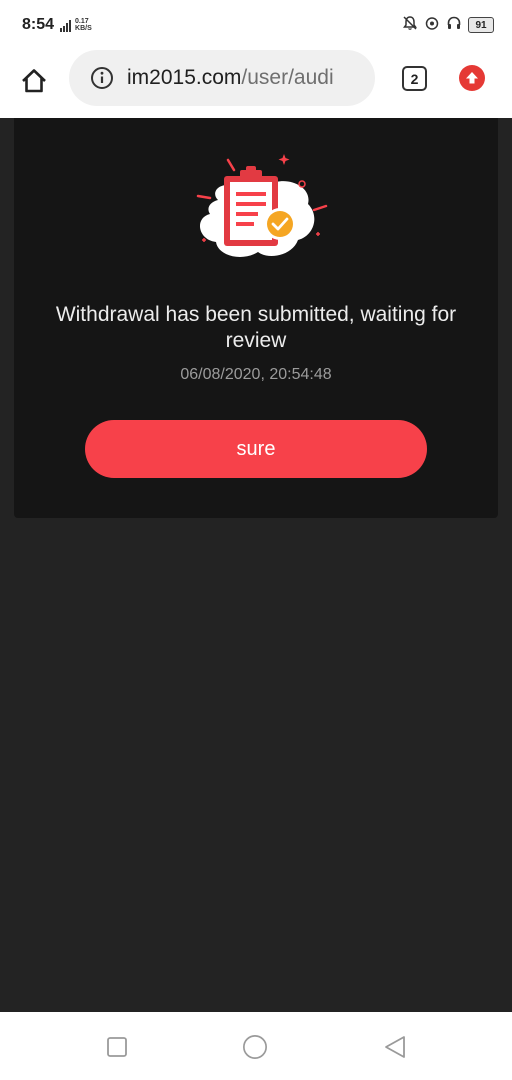 This screenshot has width=512, height=1080. I want to click on battery-indicator: 91, so click(481, 25).